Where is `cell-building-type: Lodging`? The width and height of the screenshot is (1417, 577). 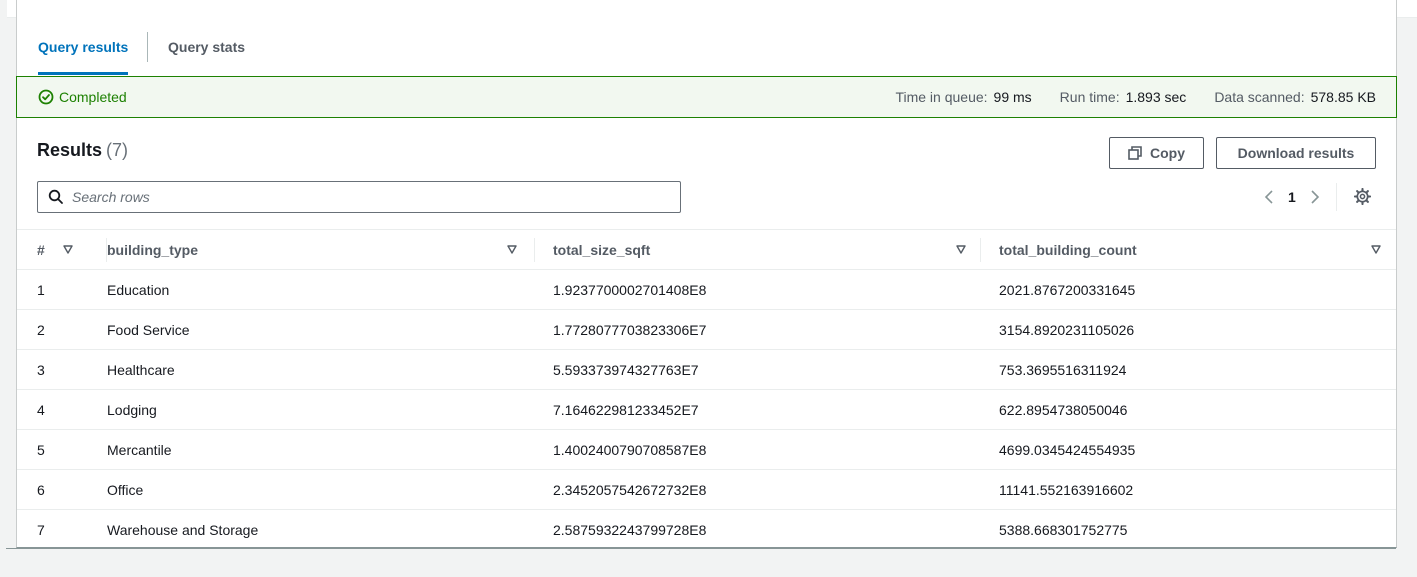 cell-building-type: Lodging is located at coordinates (132, 409).